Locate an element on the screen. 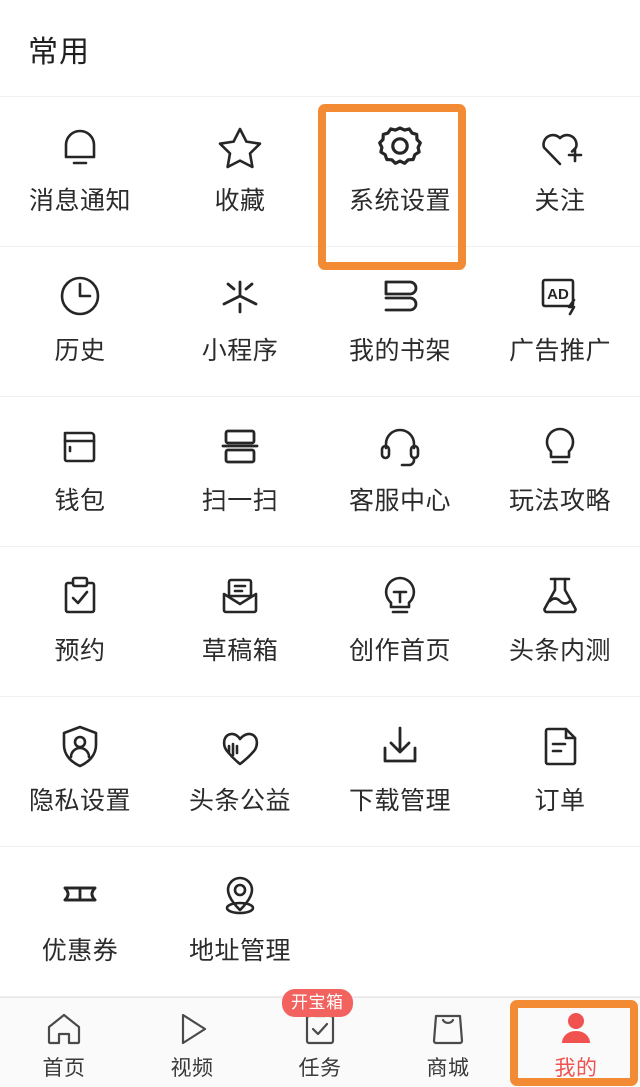  grid-item-download-manager: 下载管理 is located at coordinates (400, 772).